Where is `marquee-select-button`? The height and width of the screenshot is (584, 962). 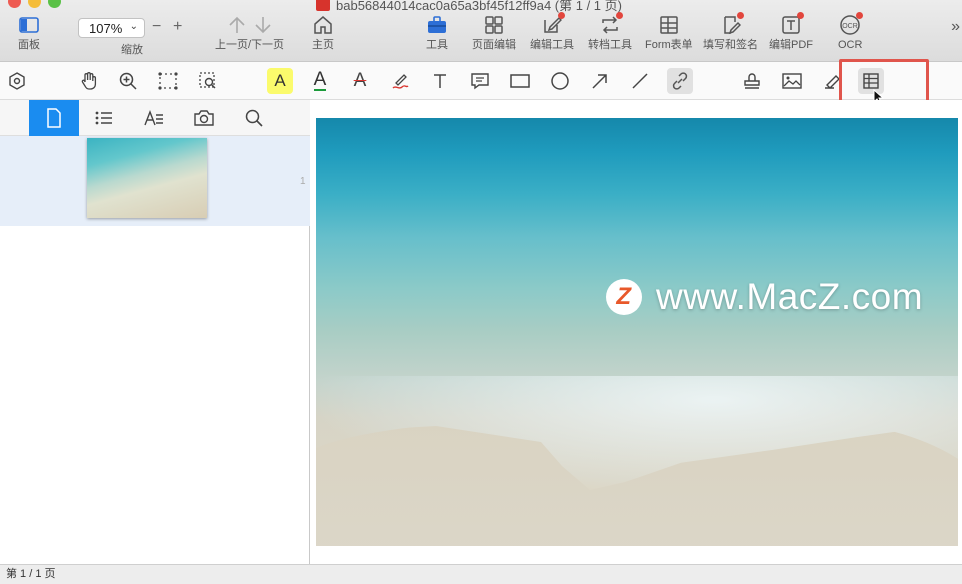
marquee-select-button is located at coordinates (168, 81).